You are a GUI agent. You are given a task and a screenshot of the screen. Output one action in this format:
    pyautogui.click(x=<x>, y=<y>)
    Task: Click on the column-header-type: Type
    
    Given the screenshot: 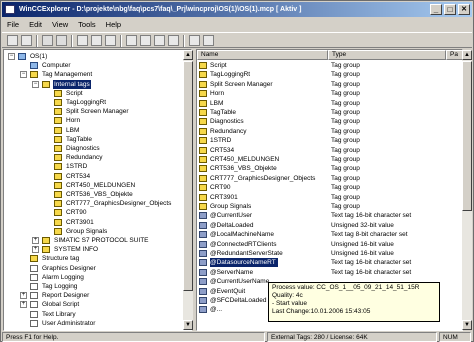 What is the action you would take?
    pyautogui.click(x=387, y=55)
    